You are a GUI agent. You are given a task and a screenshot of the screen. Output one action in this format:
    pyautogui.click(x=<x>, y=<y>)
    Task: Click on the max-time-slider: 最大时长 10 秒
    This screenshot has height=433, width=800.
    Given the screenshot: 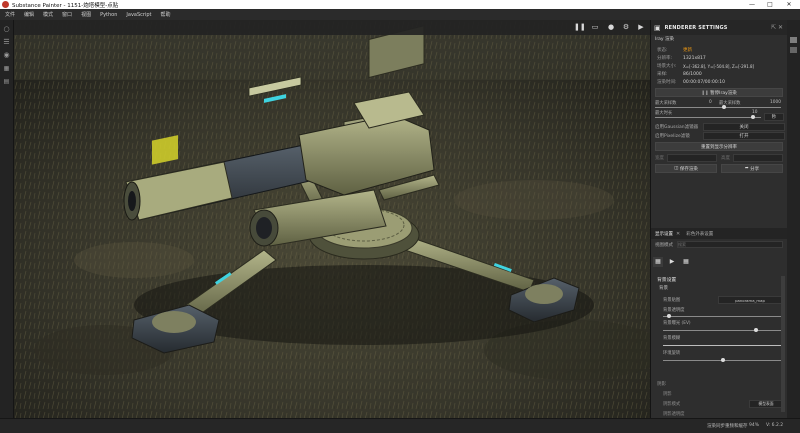 What is the action you would take?
    pyautogui.click(x=719, y=115)
    